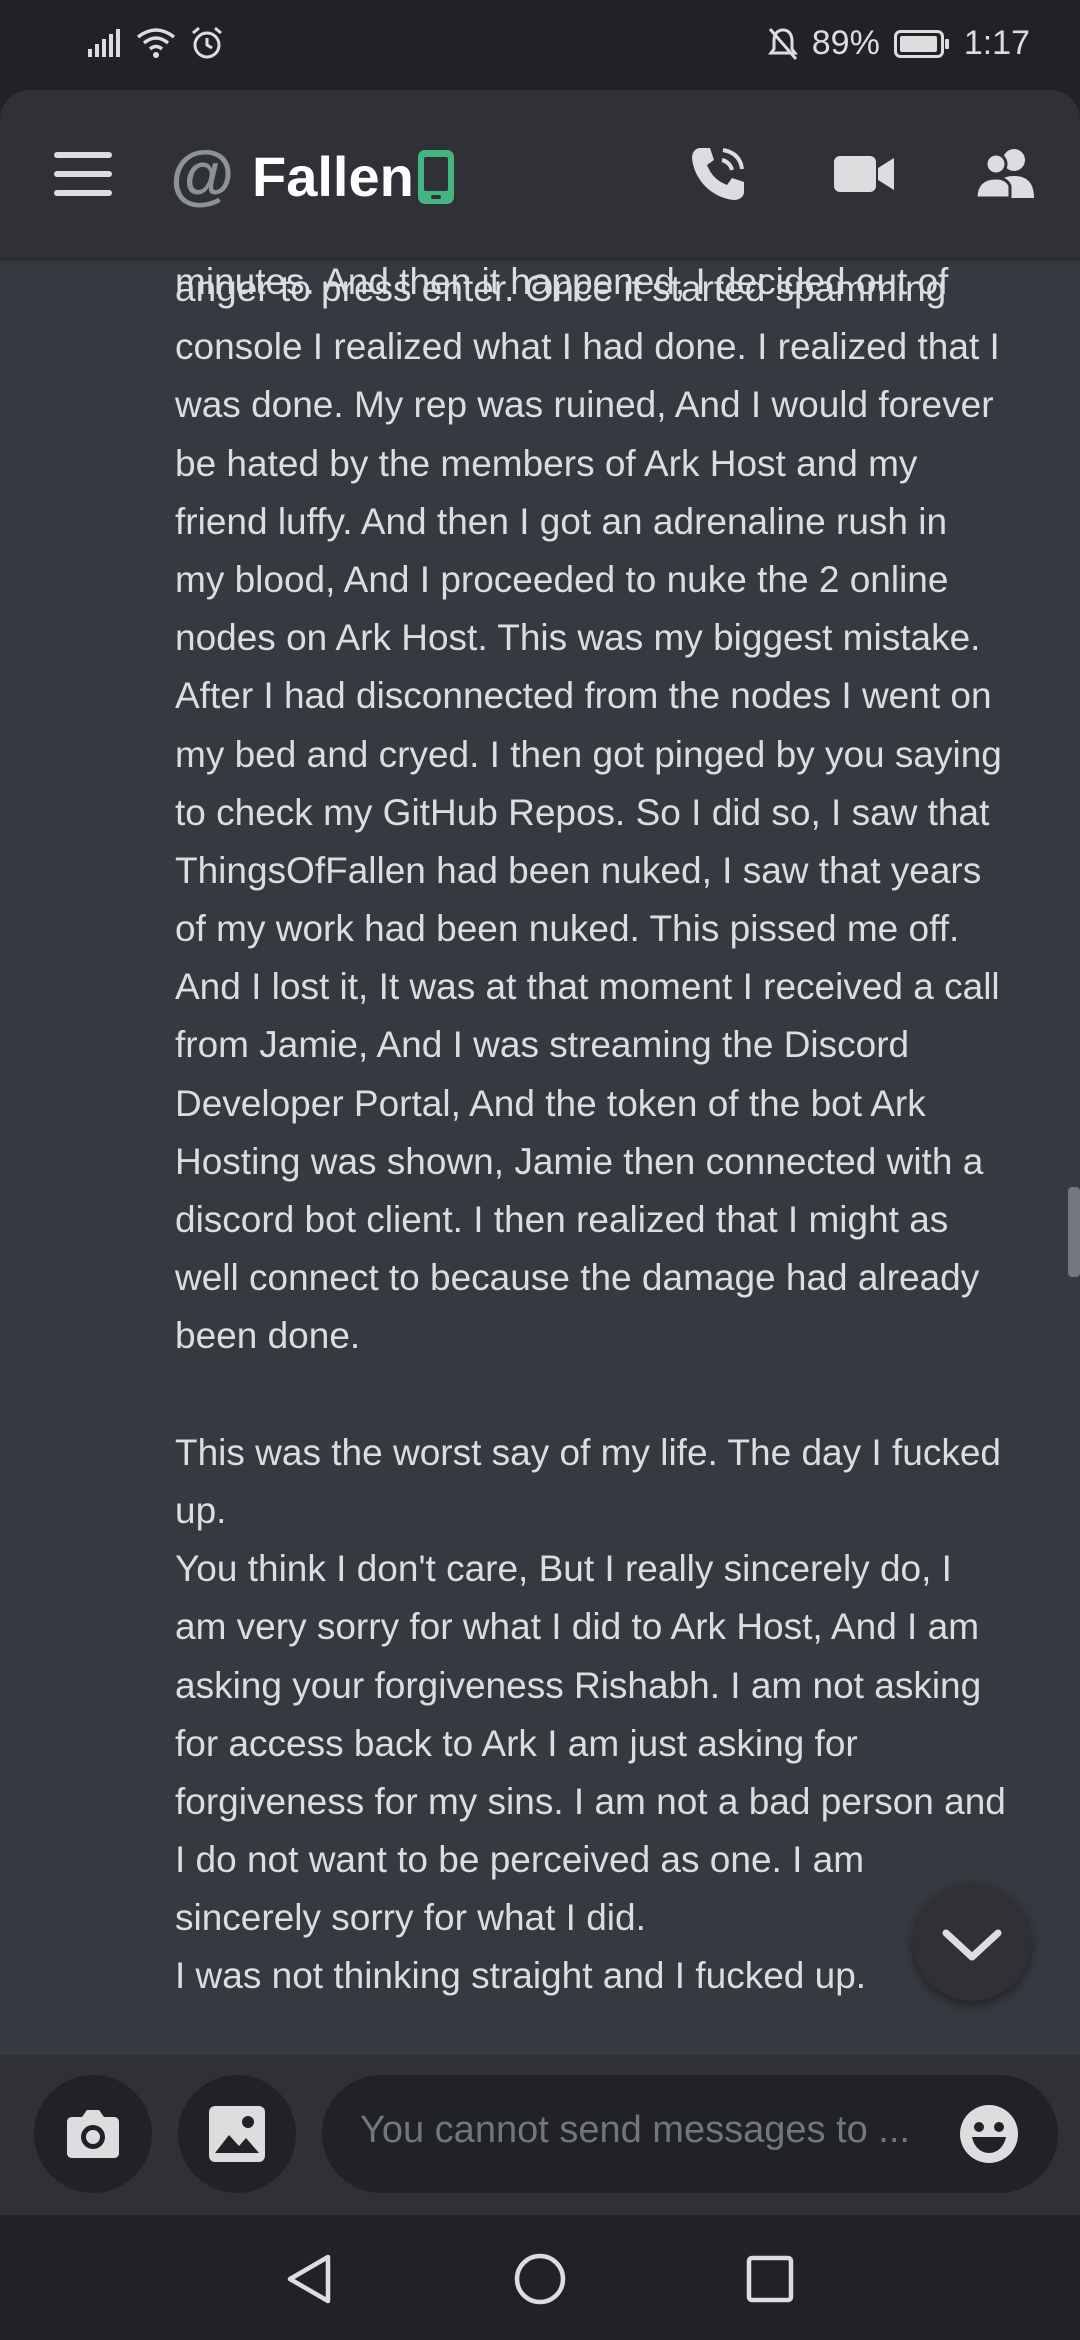 The height and width of the screenshot is (2340, 1080). Describe the element at coordinates (201, 1510) in the screenshot. I see `message-line: up.` at that location.